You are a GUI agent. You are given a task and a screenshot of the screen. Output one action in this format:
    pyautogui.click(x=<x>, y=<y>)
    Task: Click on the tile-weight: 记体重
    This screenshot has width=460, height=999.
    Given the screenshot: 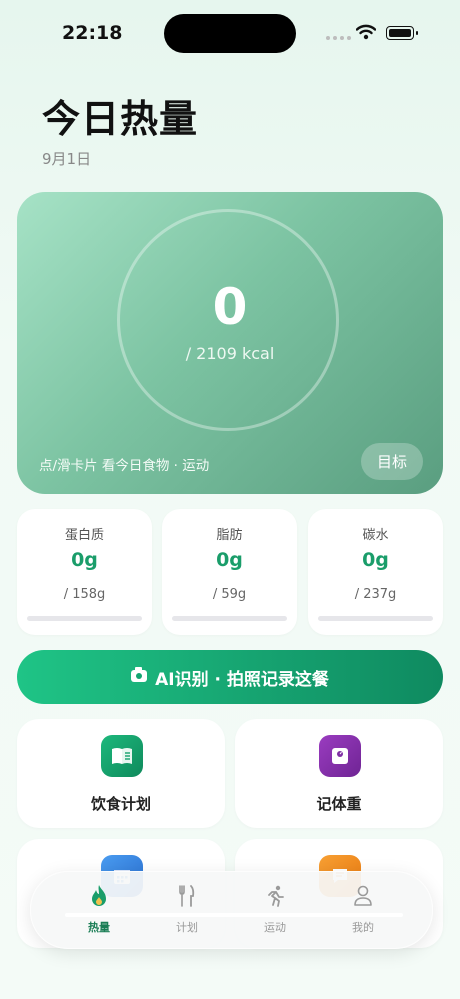 What is the action you would take?
    pyautogui.click(x=339, y=773)
    